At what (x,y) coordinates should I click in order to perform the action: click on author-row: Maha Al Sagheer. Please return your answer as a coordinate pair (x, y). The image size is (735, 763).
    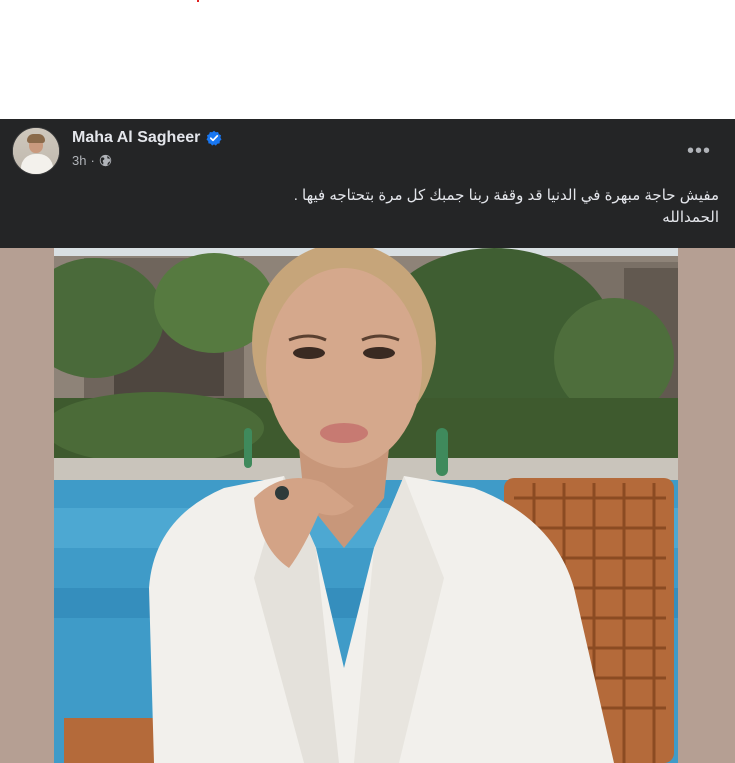
    Looking at the image, I should click on (147, 138).